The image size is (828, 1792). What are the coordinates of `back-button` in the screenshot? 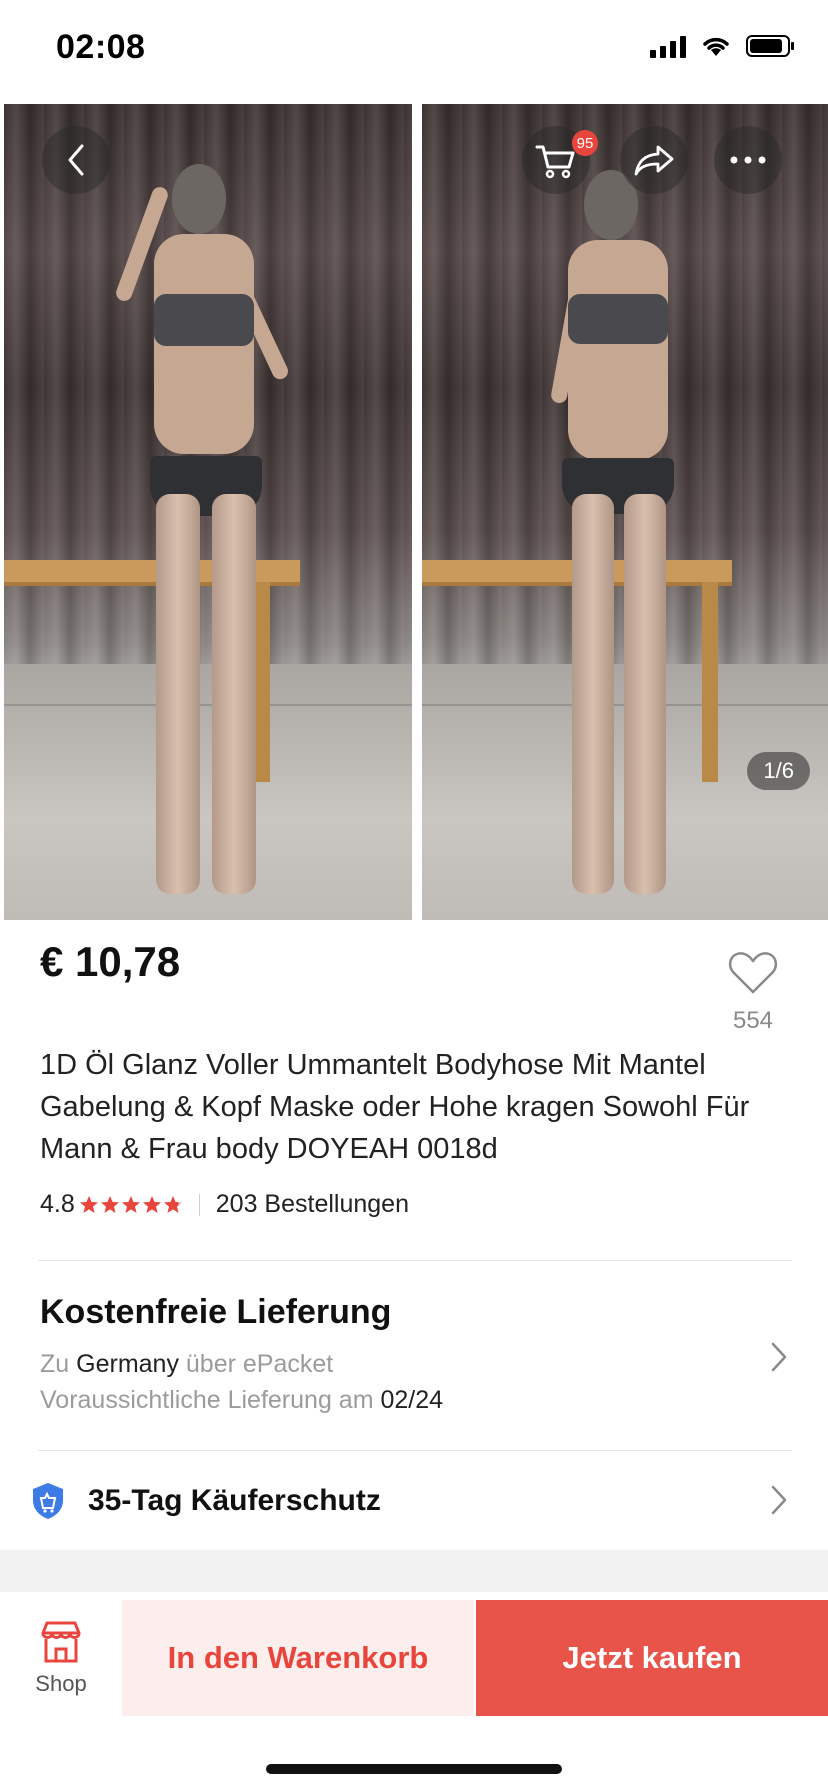 It's located at (76, 160).